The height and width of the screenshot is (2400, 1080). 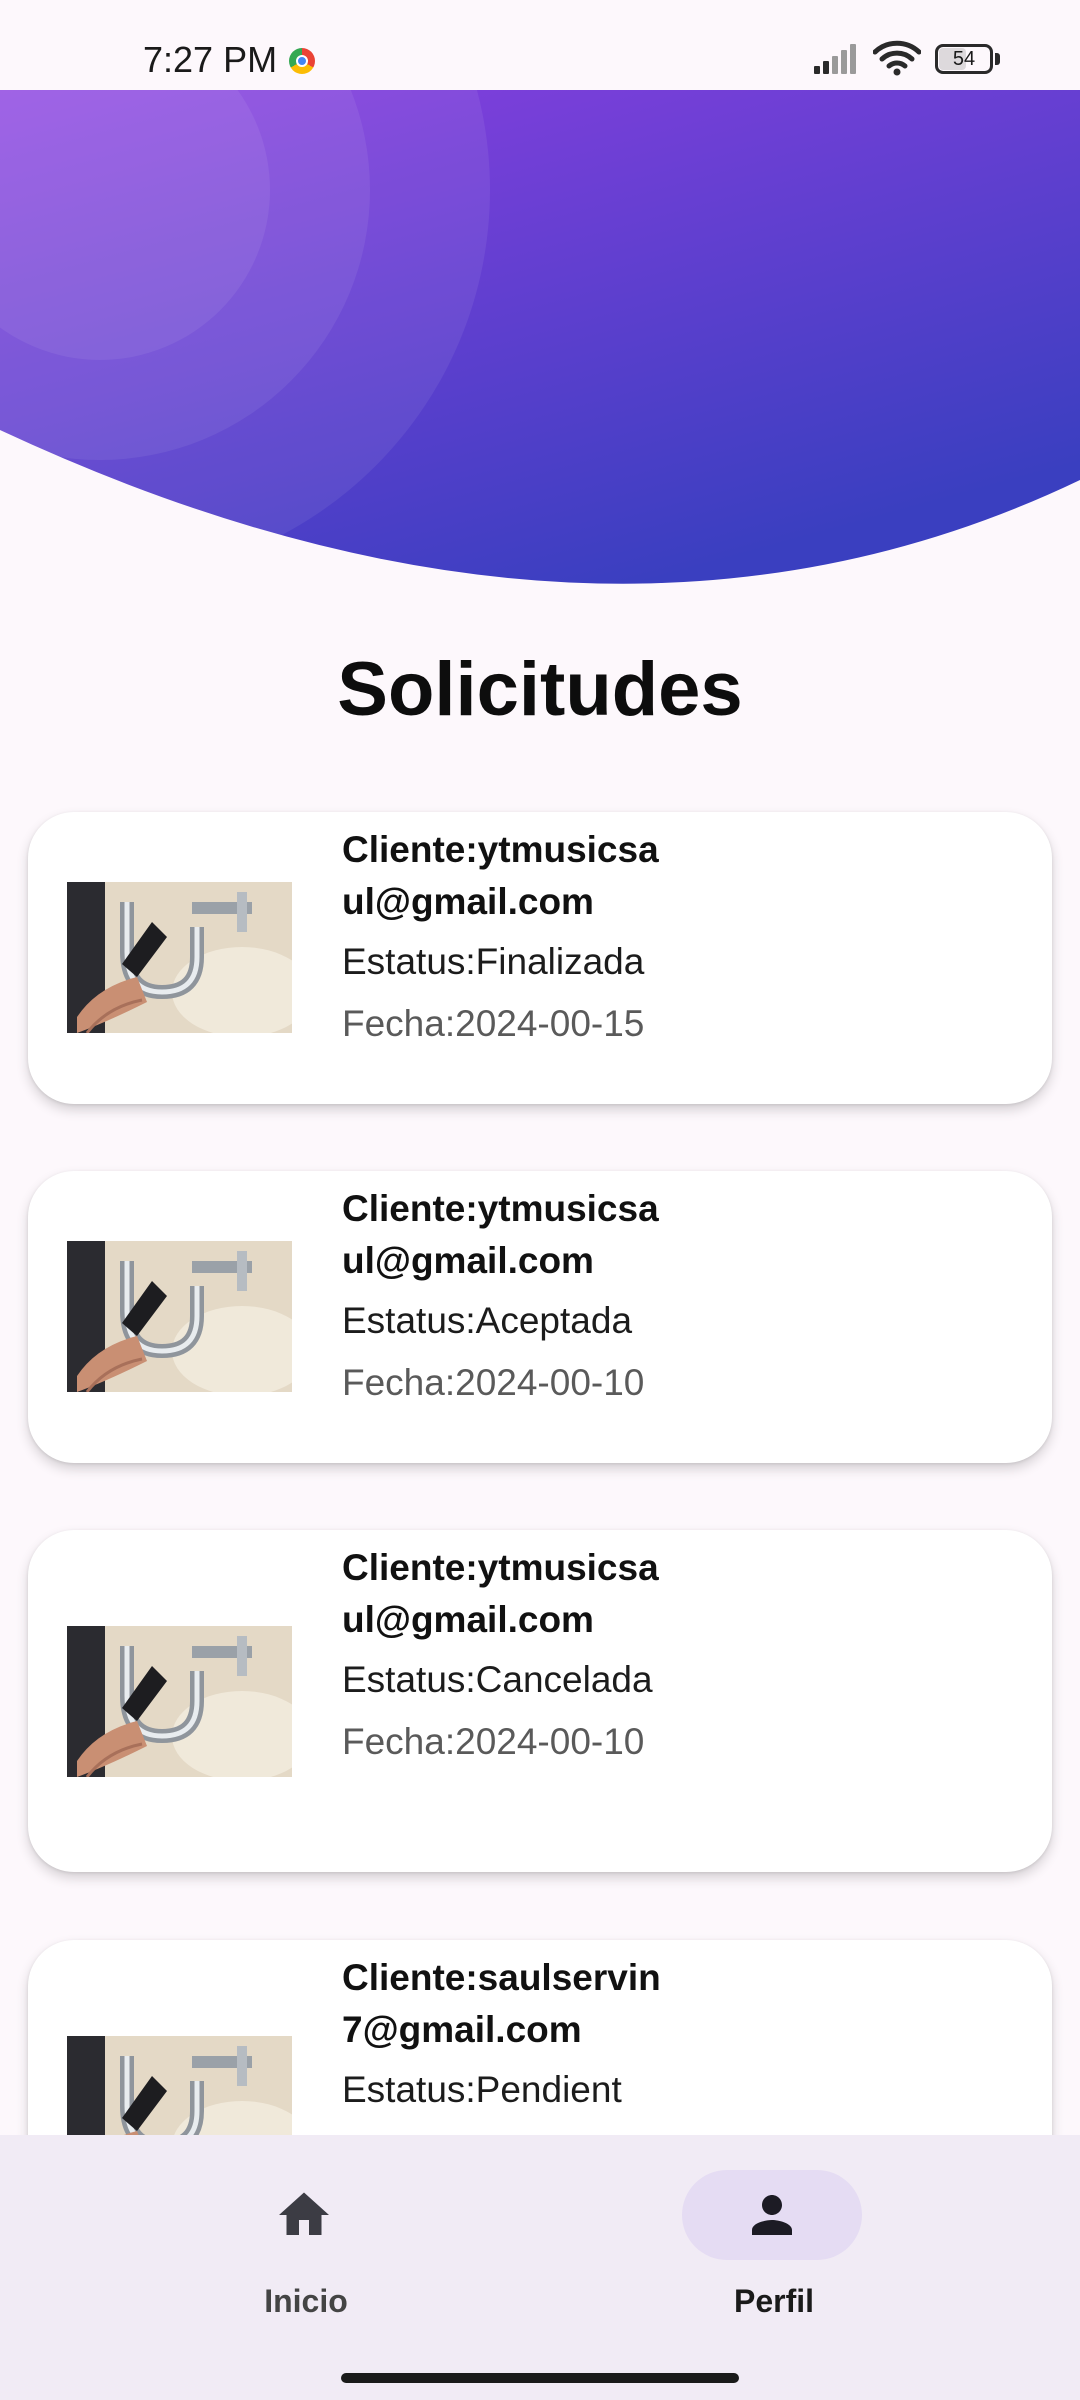 What do you see at coordinates (306, 2250) in the screenshot?
I see `nav-item-inicio: Inicio` at bounding box center [306, 2250].